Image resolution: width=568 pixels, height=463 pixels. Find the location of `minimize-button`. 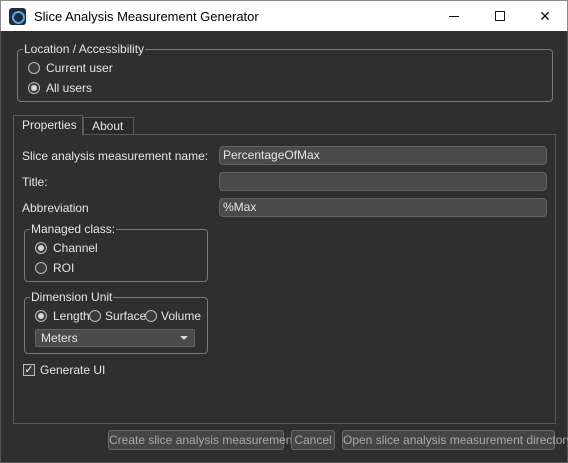

minimize-button is located at coordinates (454, 16).